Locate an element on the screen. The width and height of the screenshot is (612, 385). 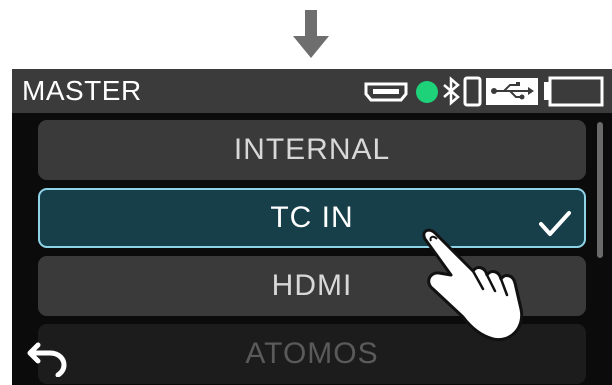
back-button is located at coordinates (48, 354).